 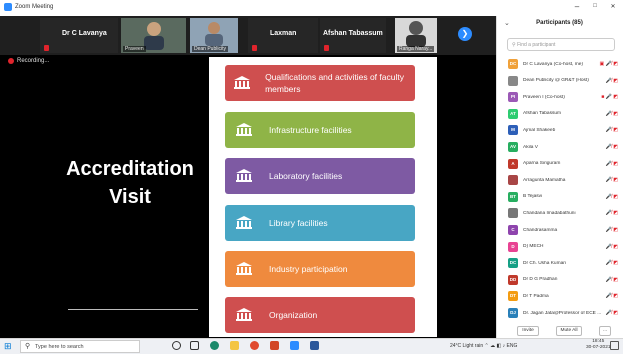 What do you see at coordinates (234, 345) in the screenshot?
I see `file-explorer-icon` at bounding box center [234, 345].